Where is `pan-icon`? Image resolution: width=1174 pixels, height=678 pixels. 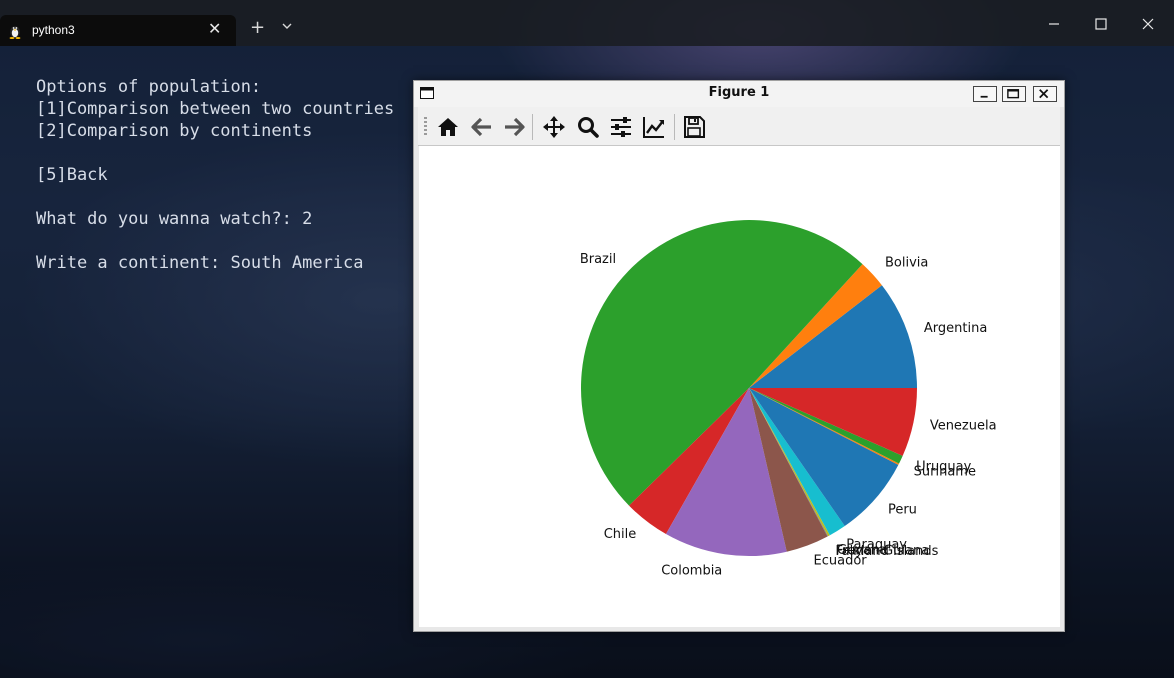 pan-icon is located at coordinates (554, 127).